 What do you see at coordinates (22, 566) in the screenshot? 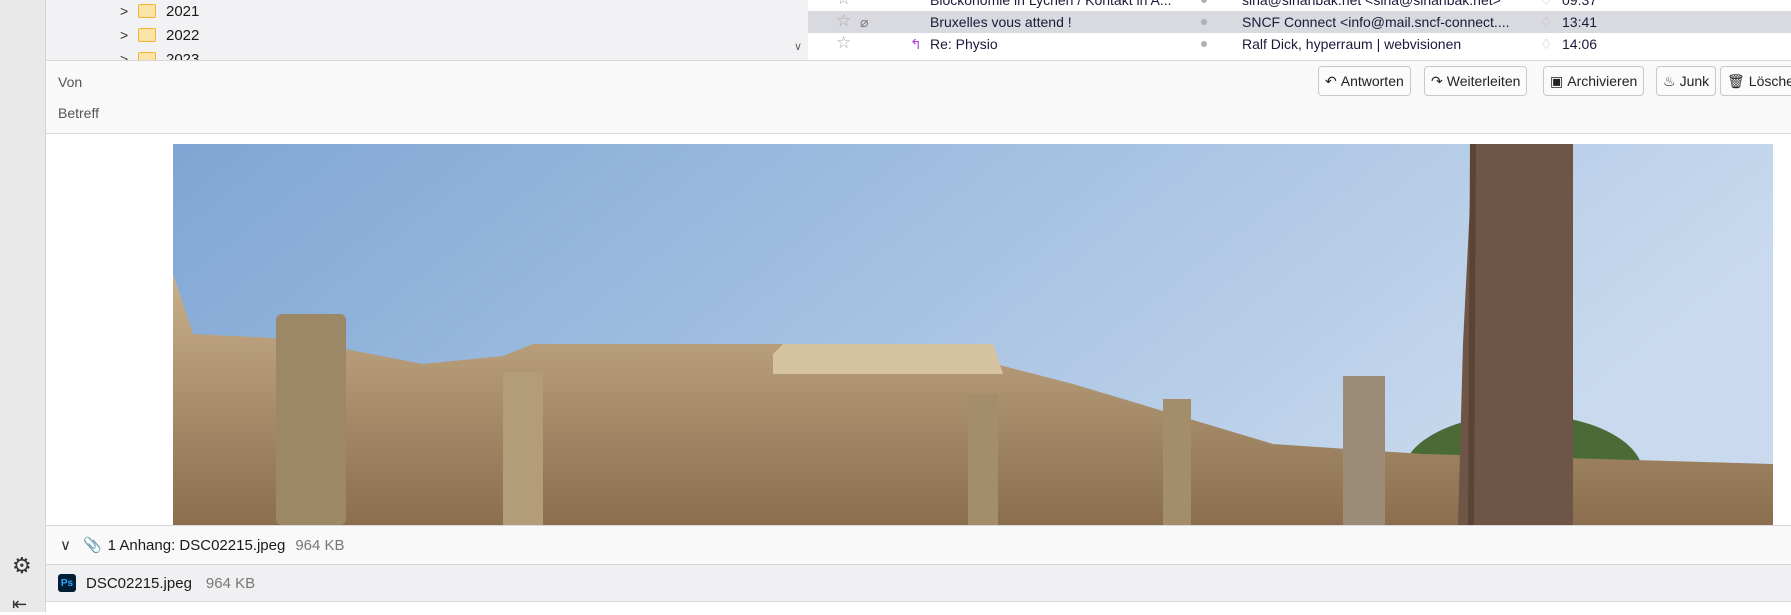
I see `settings-gear-icon: ⚙` at bounding box center [22, 566].